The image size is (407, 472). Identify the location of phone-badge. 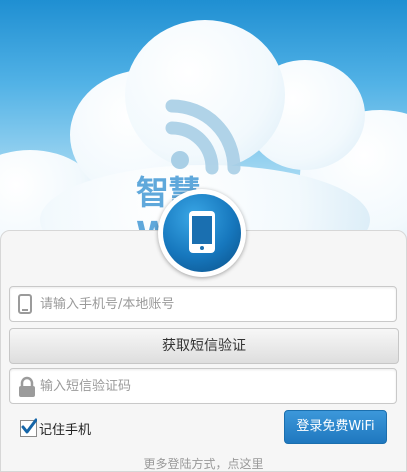
(202, 233).